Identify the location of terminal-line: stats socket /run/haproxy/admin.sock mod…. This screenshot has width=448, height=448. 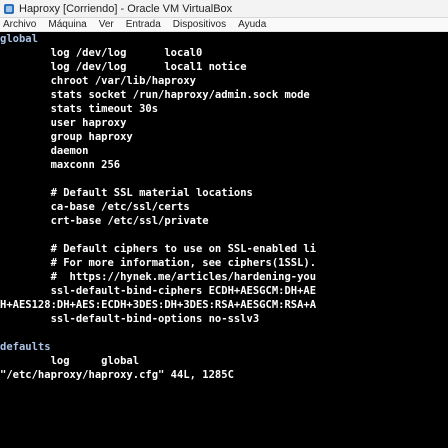
(155, 95).